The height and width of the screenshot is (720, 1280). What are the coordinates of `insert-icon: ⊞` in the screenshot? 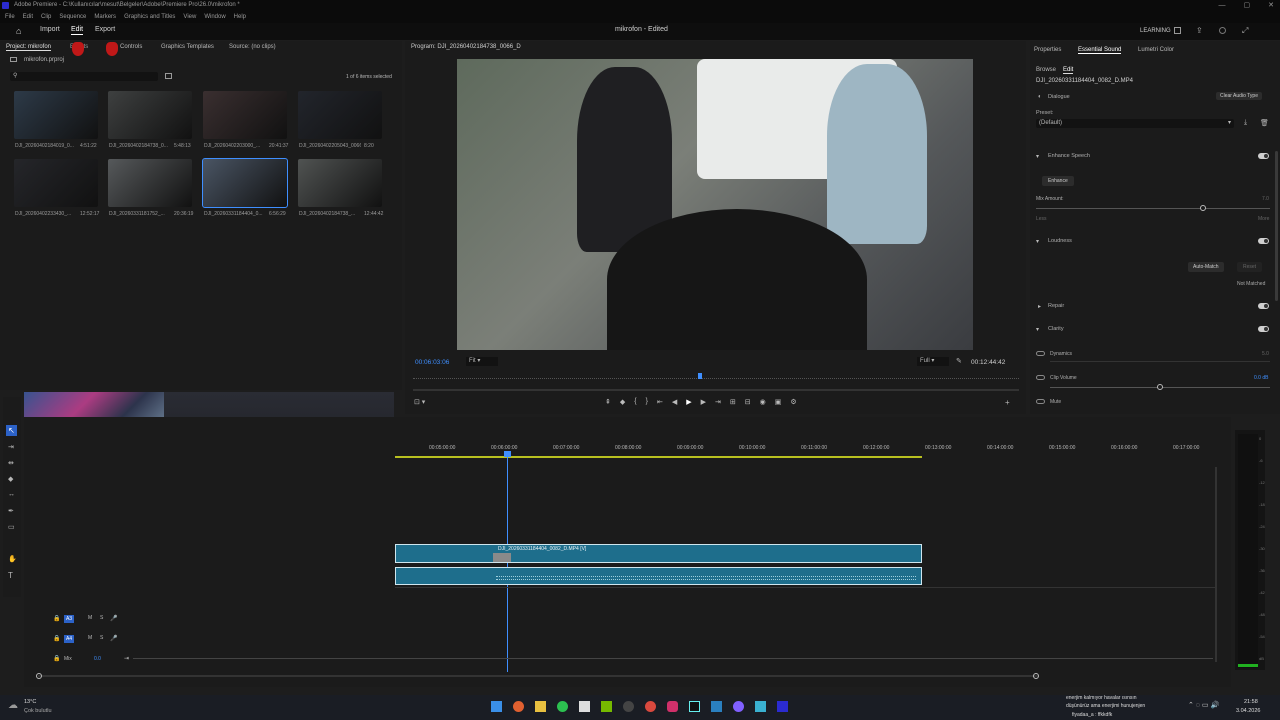 It's located at (733, 403).